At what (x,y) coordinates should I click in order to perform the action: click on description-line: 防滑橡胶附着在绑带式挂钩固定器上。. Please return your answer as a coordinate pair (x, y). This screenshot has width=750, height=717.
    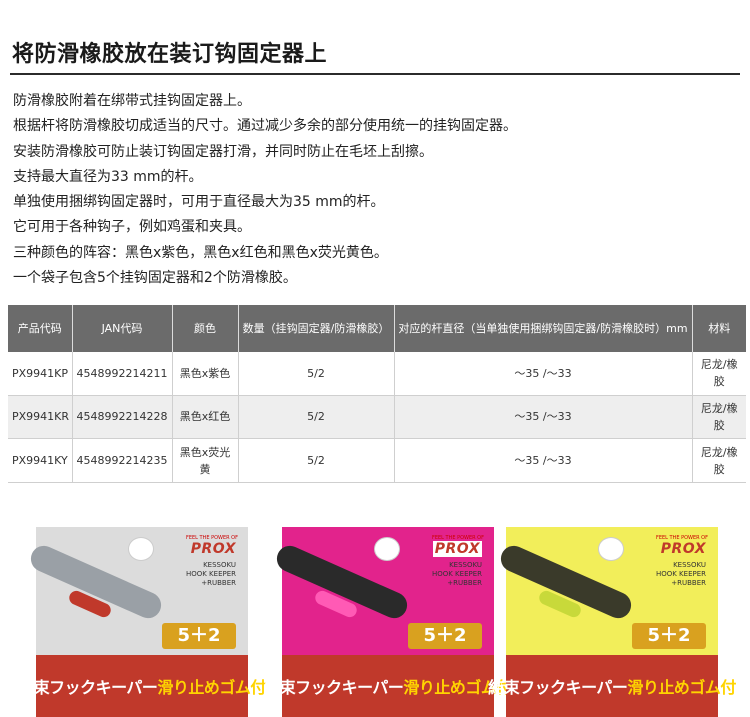
    Looking at the image, I should click on (132, 101).